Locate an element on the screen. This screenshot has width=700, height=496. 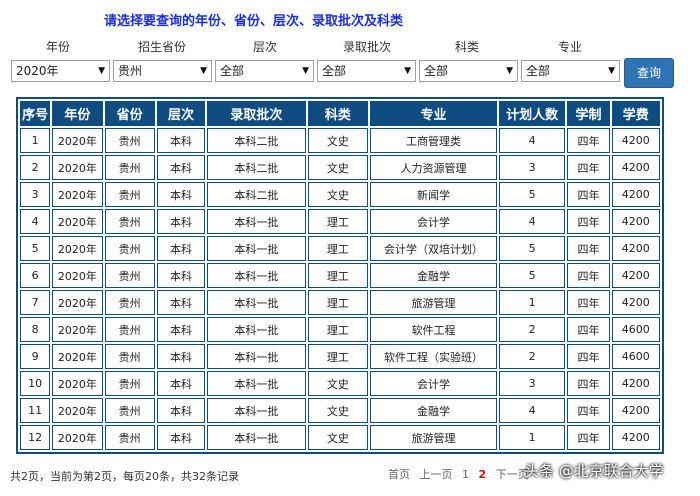
major-select-value: 全部 is located at coordinates (538, 71).